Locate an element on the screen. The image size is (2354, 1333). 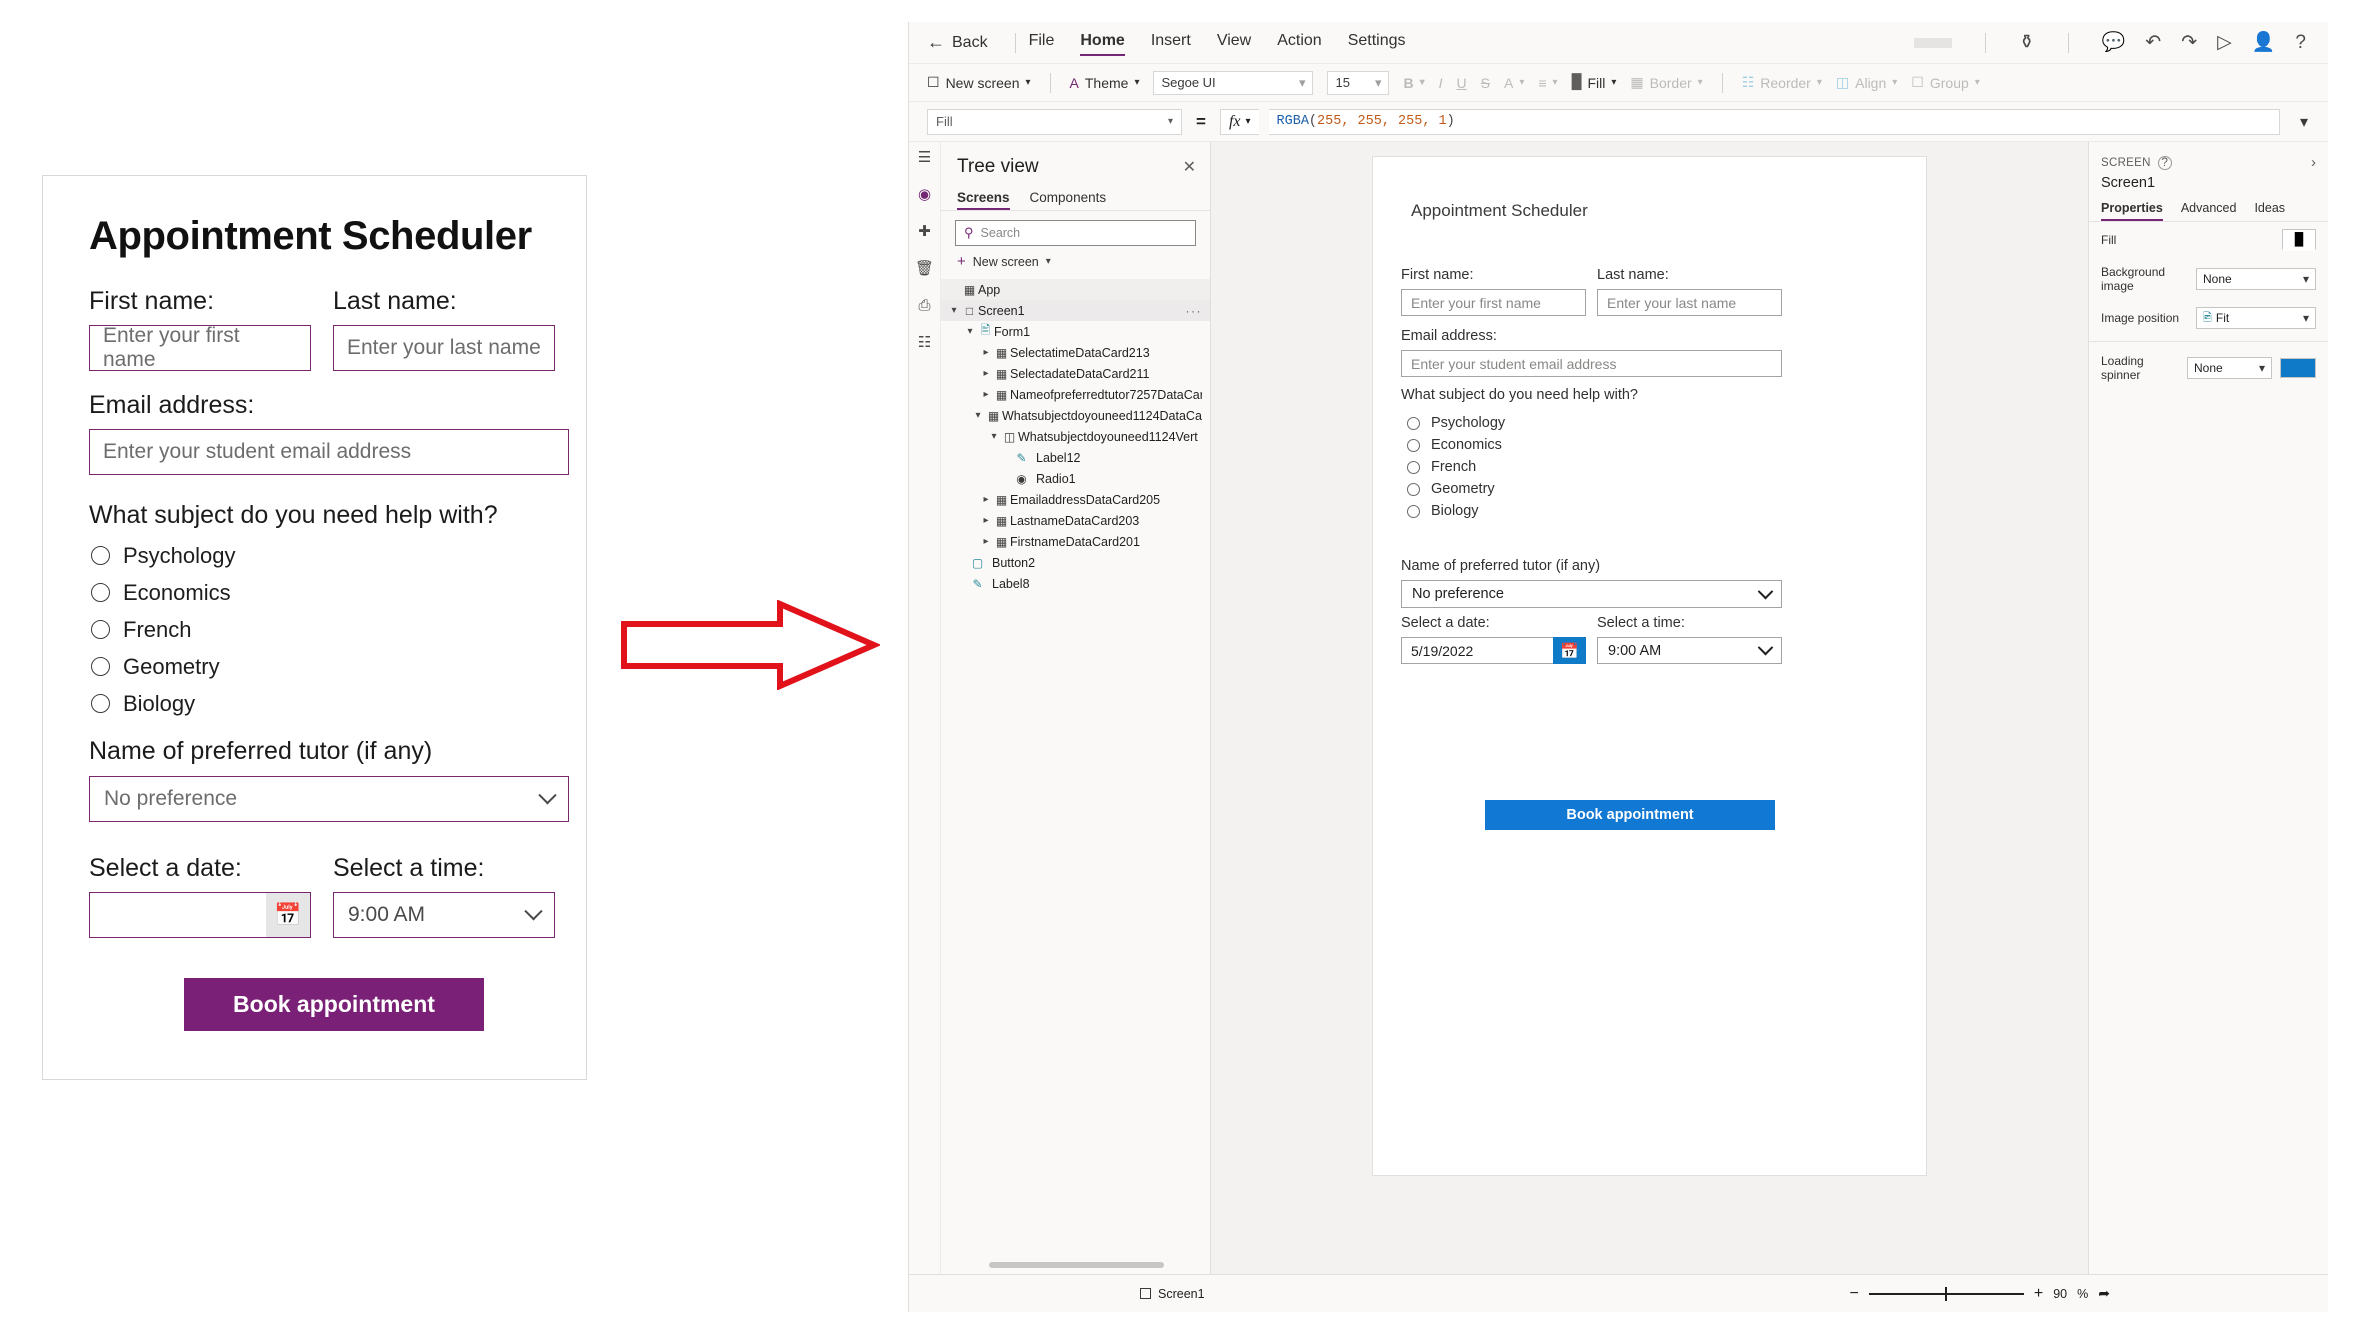
chevron-right-icon: › is located at coordinates (2313, 162).